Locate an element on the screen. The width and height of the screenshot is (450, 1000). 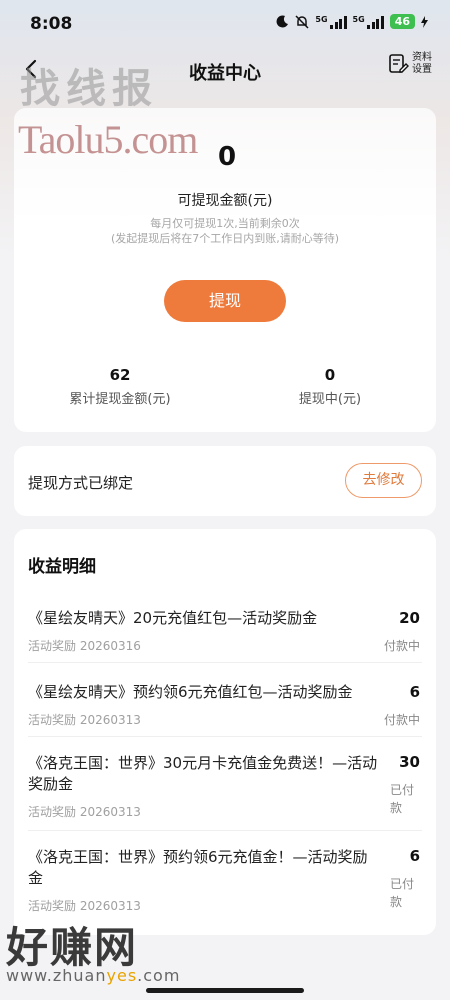
signal-1-label: 5G is located at coordinates (321, 19).